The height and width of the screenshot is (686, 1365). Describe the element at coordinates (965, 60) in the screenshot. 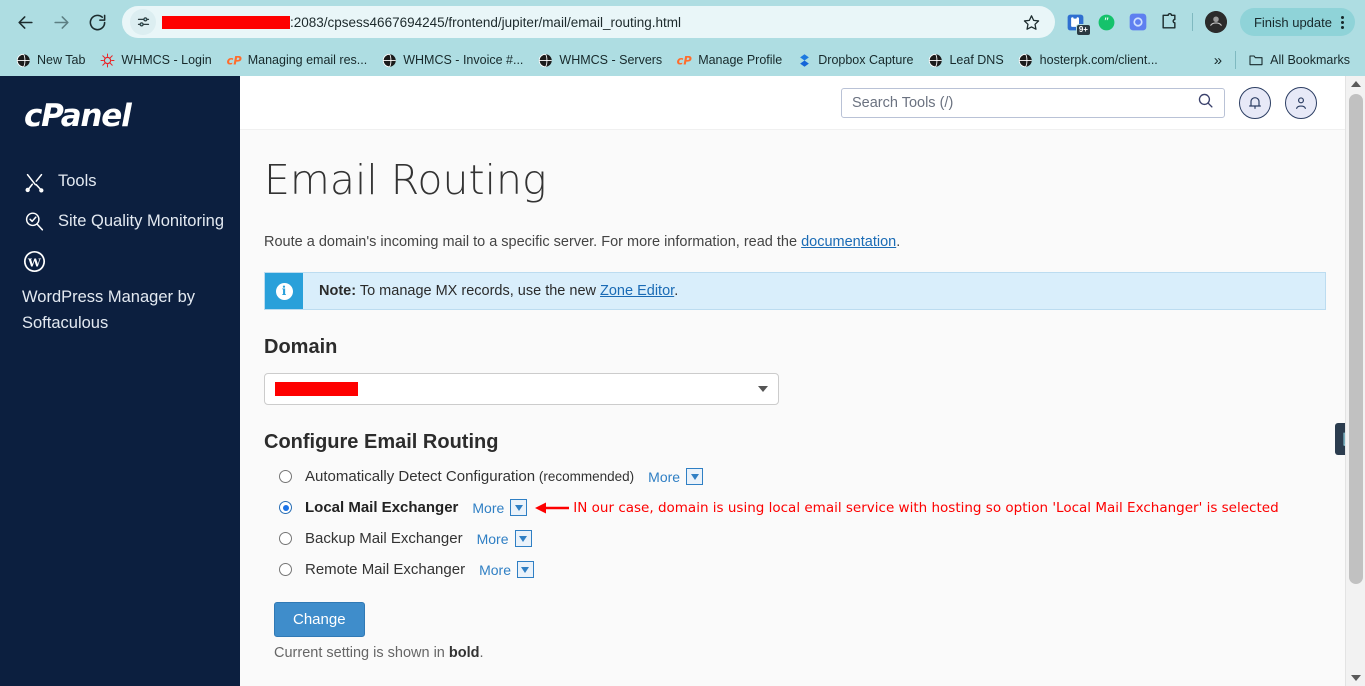

I see `bookmark-item: Leaf DNS` at that location.